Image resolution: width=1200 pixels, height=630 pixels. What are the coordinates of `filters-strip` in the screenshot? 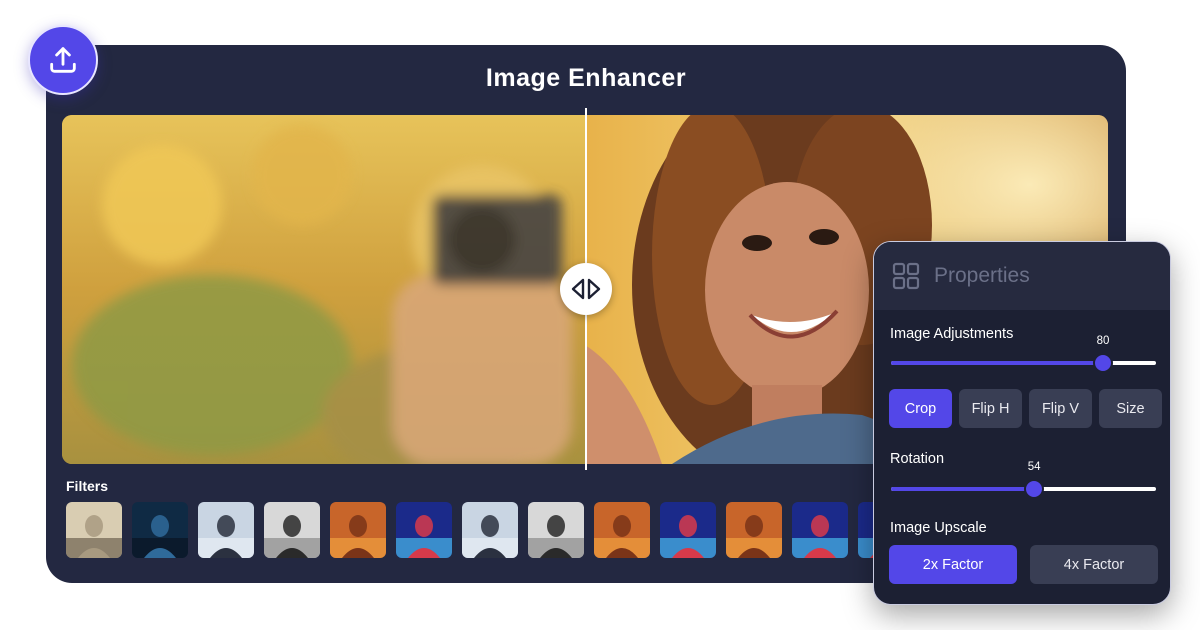 It's located at (471, 531).